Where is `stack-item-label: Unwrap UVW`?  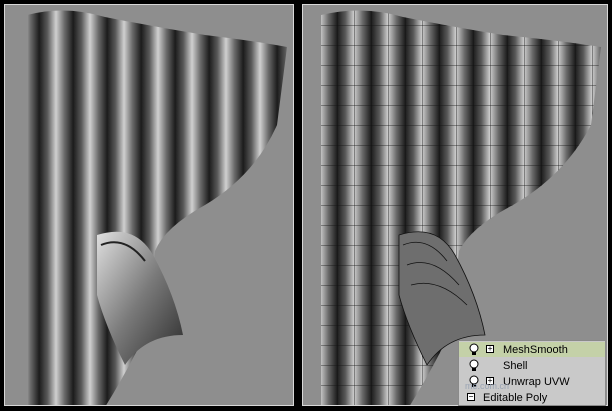
stack-item-label: Unwrap UVW is located at coordinates (536, 381).